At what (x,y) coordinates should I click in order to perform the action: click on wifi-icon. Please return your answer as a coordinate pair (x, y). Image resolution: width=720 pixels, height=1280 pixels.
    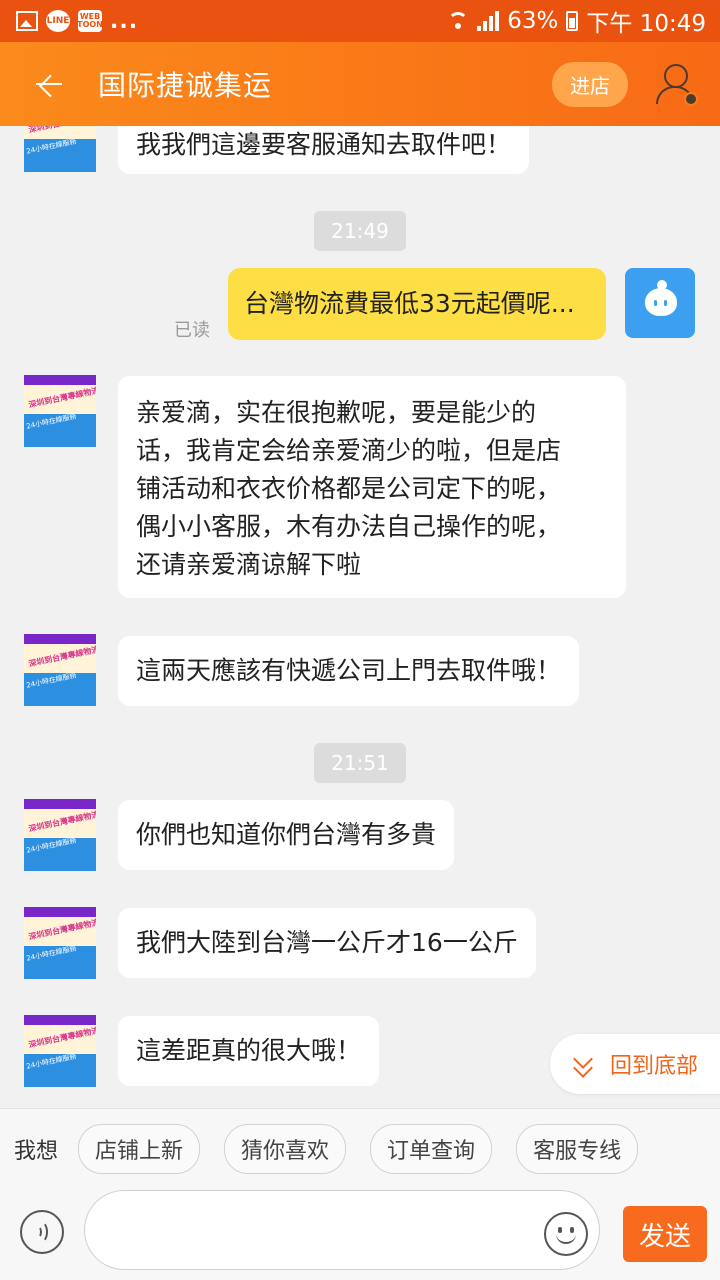
    Looking at the image, I should click on (458, 21).